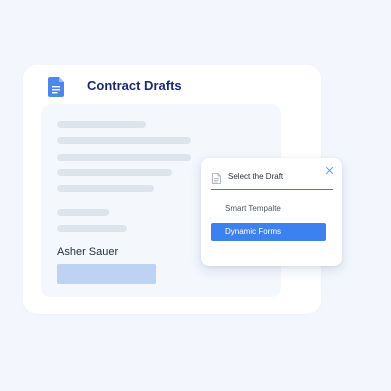  I want to click on popup-title: Select the Draft, so click(256, 176).